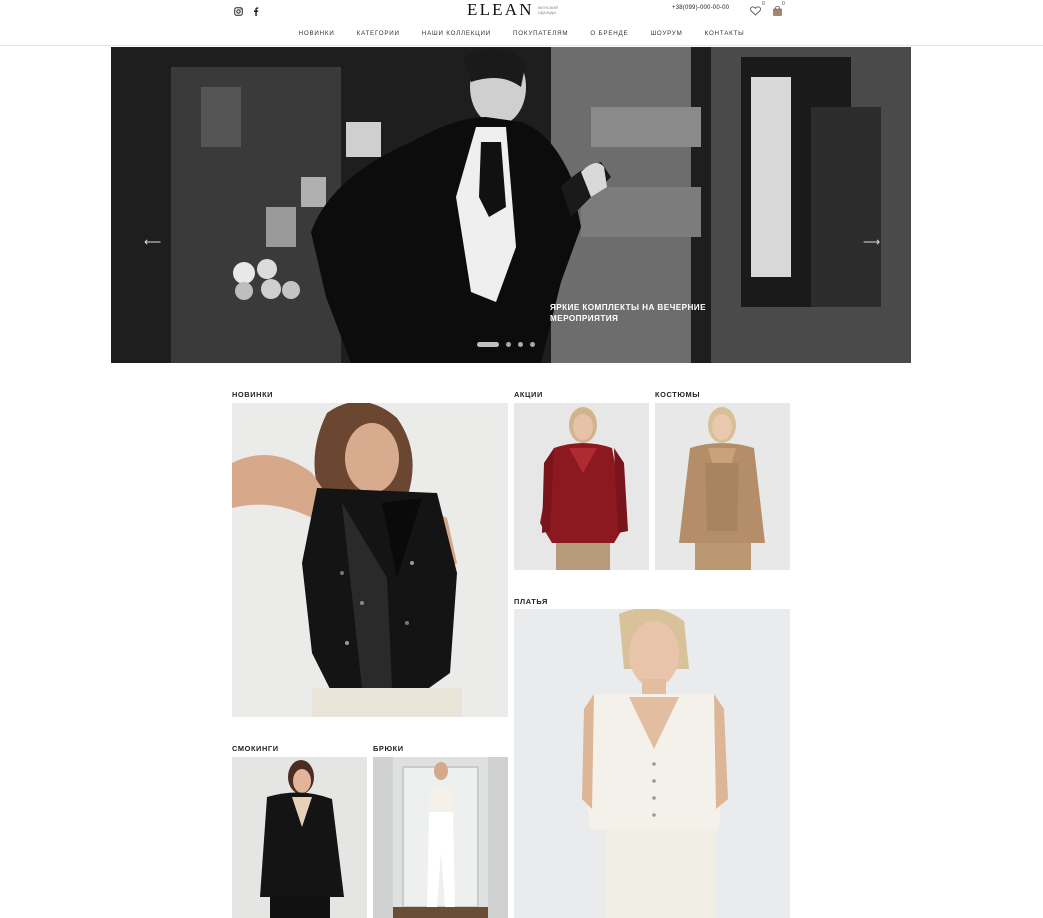  Describe the element at coordinates (456, 33) in the screenshot. I see `nav-item-collections: НАШИ КОЛЛЕКЦИИ` at that location.